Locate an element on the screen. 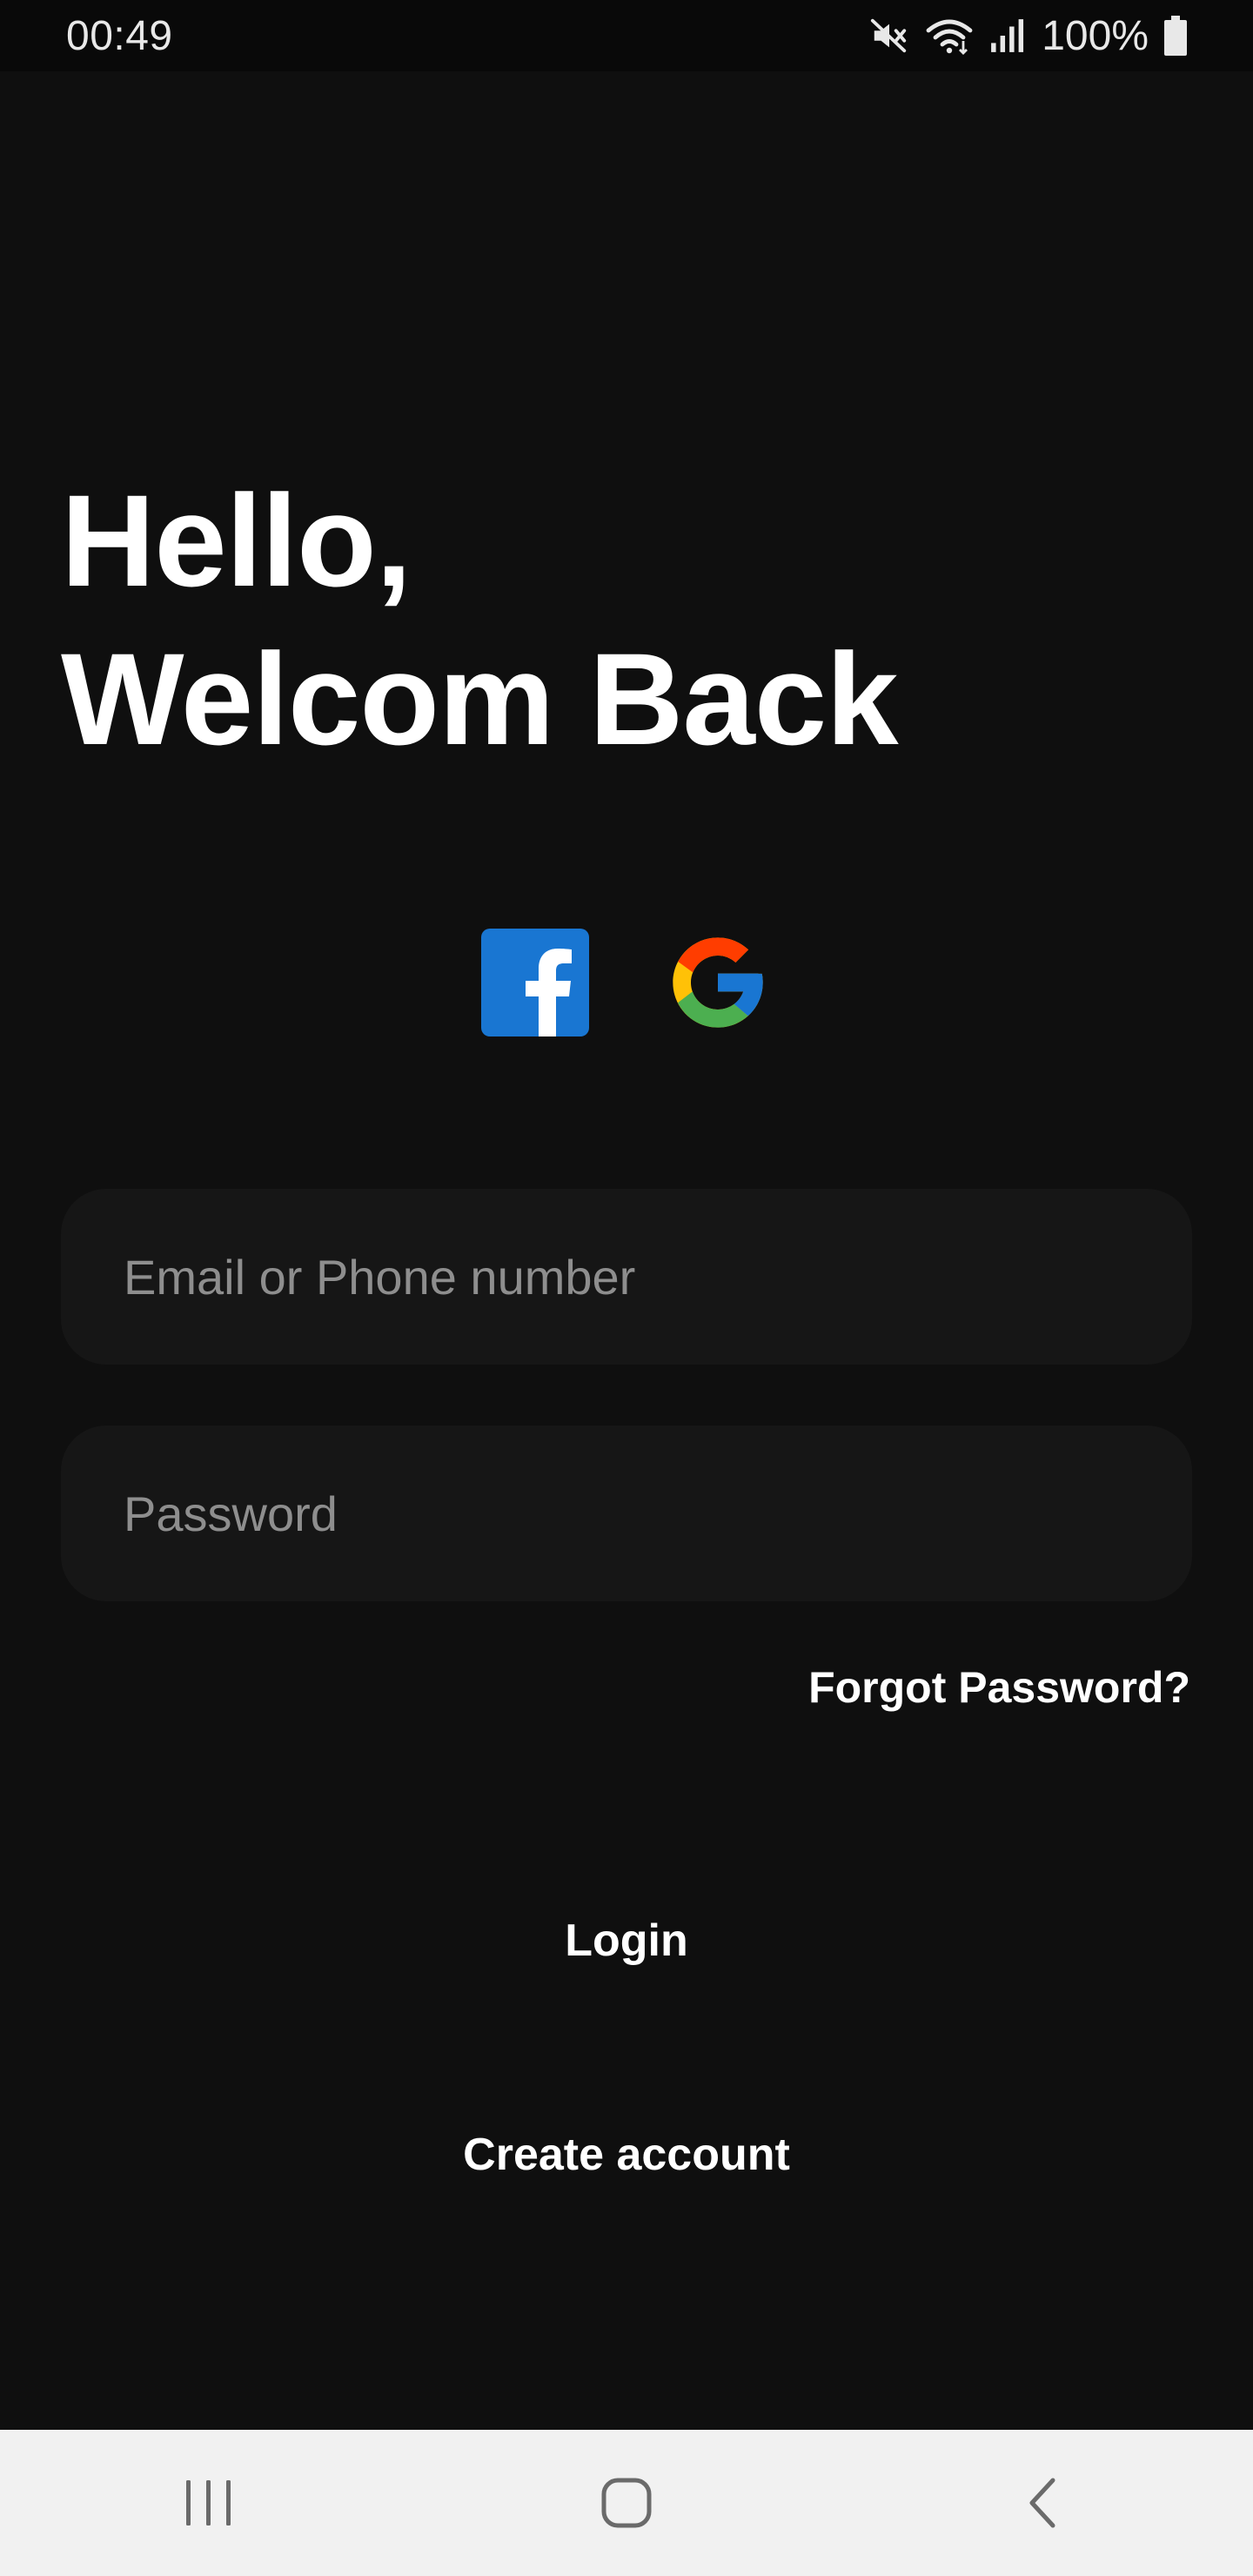 Image resolution: width=1253 pixels, height=2576 pixels. system-nav-bar is located at coordinates (626, 2503).